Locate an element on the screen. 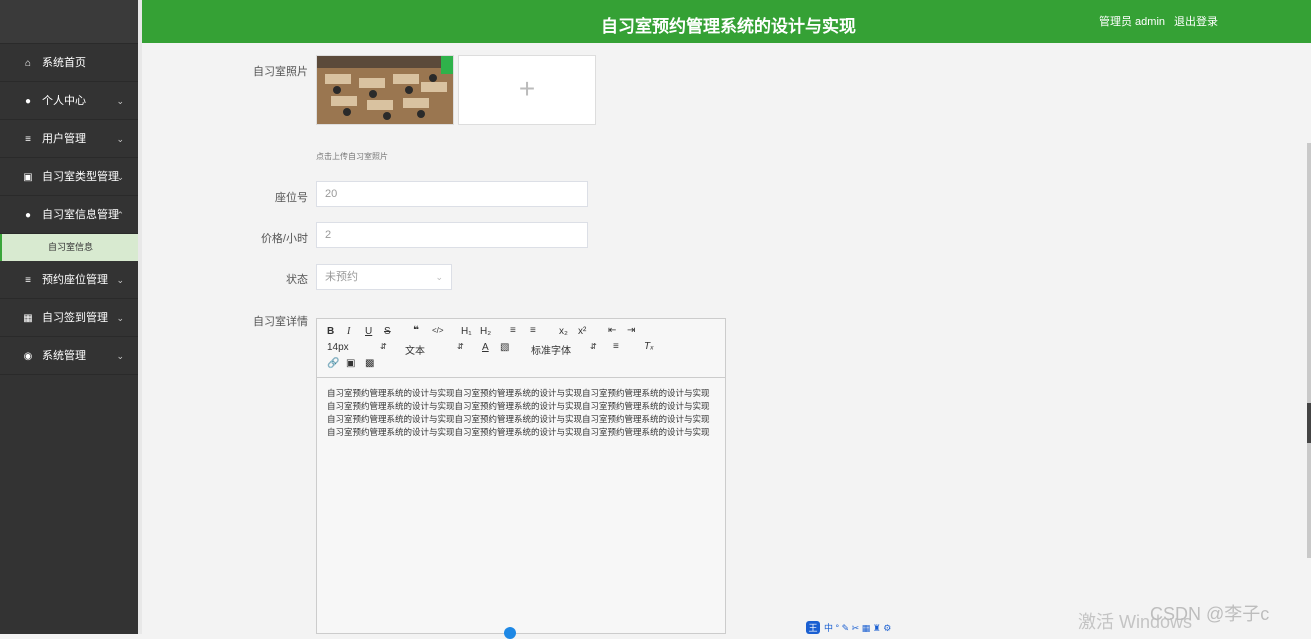  align-icon: ≡ is located at coordinates (616, 346).